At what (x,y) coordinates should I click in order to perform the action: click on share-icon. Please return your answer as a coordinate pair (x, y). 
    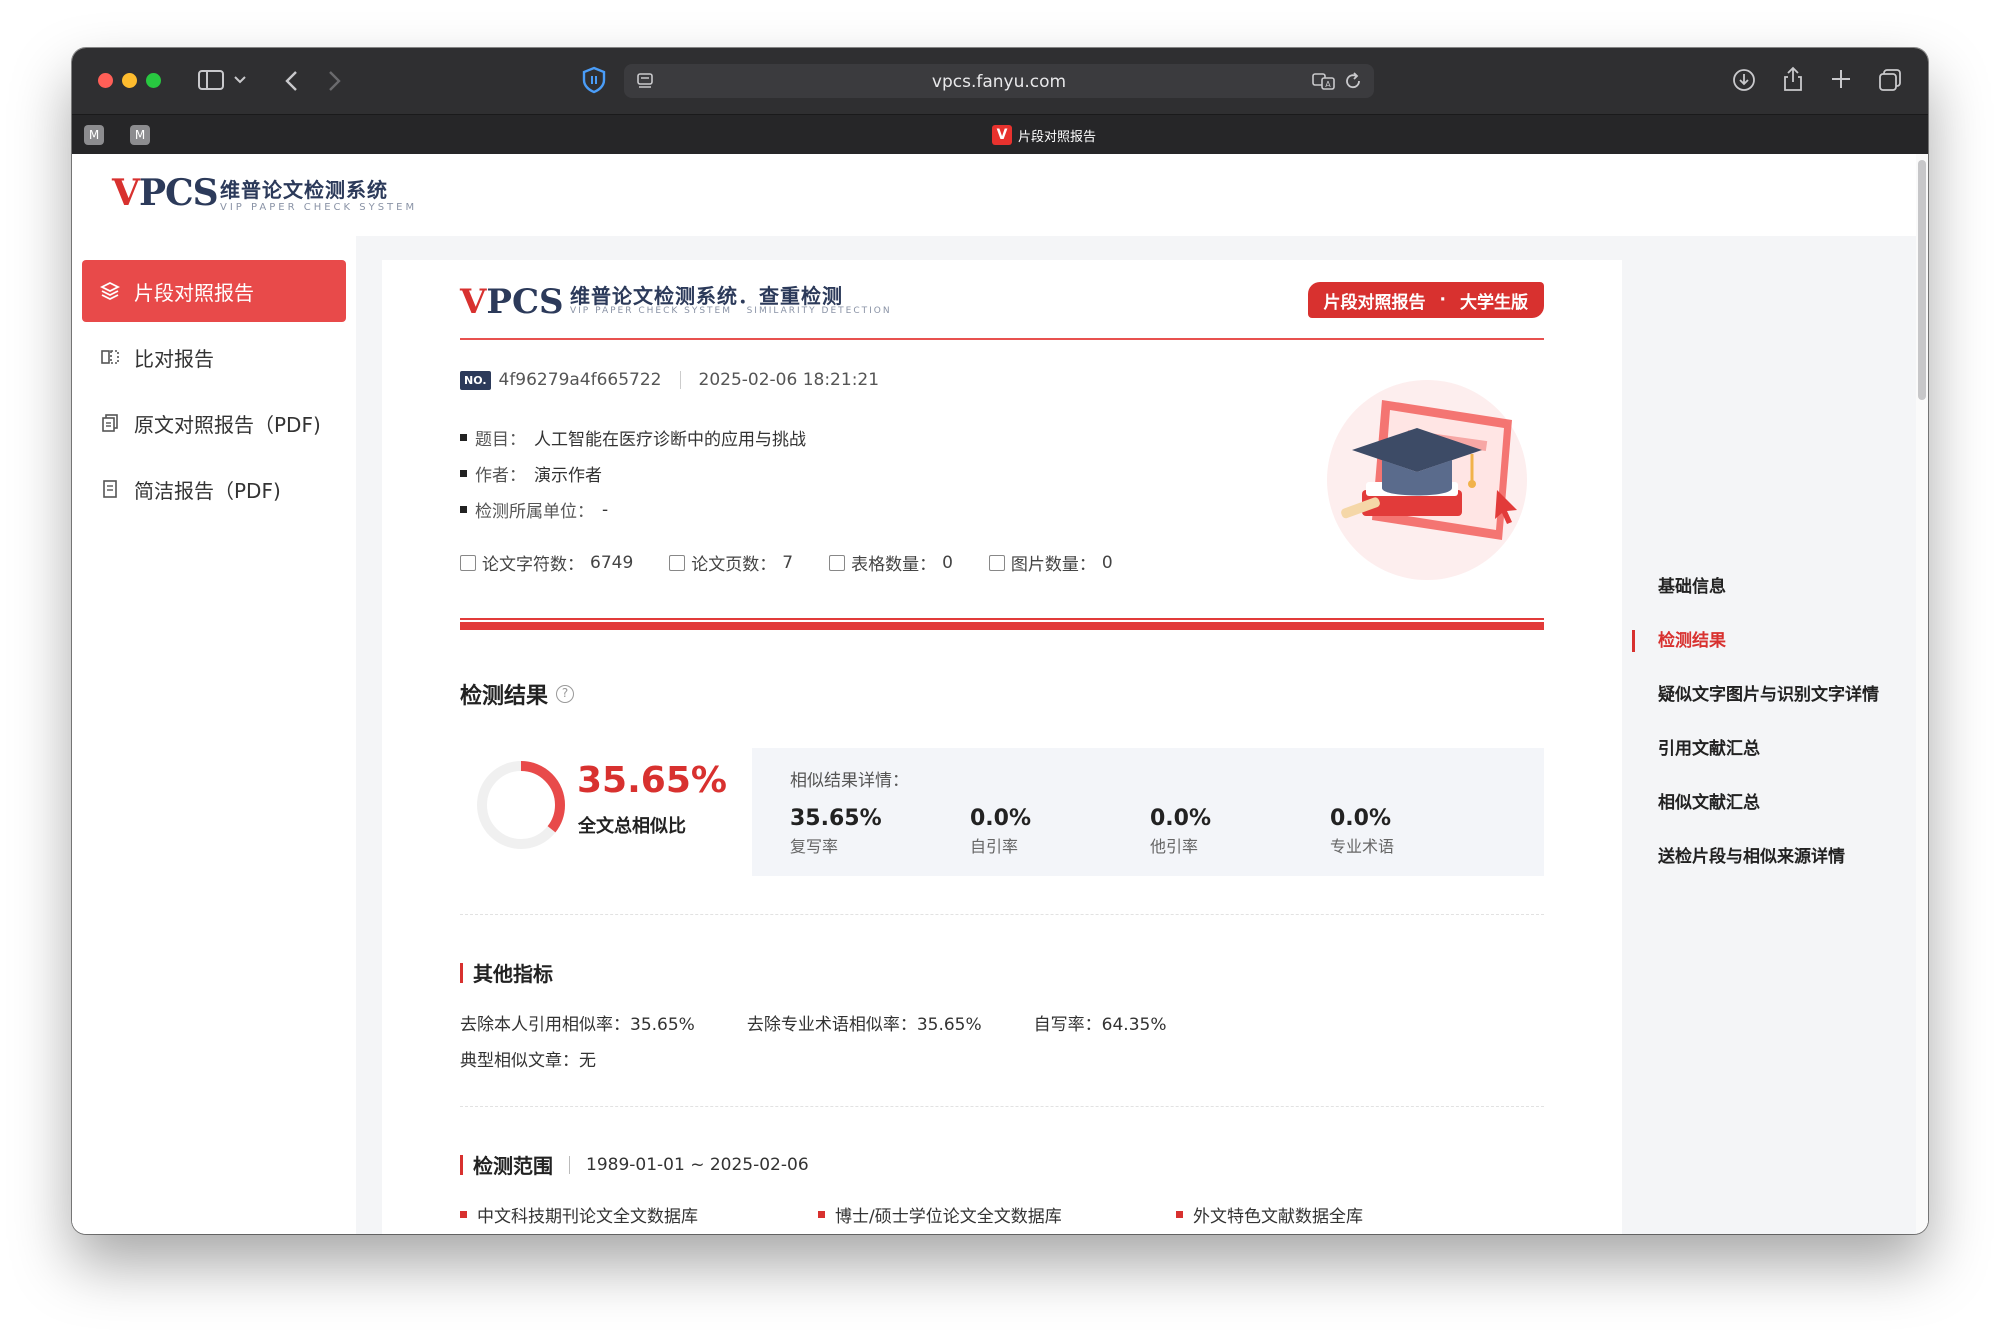
    Looking at the image, I should click on (1793, 79).